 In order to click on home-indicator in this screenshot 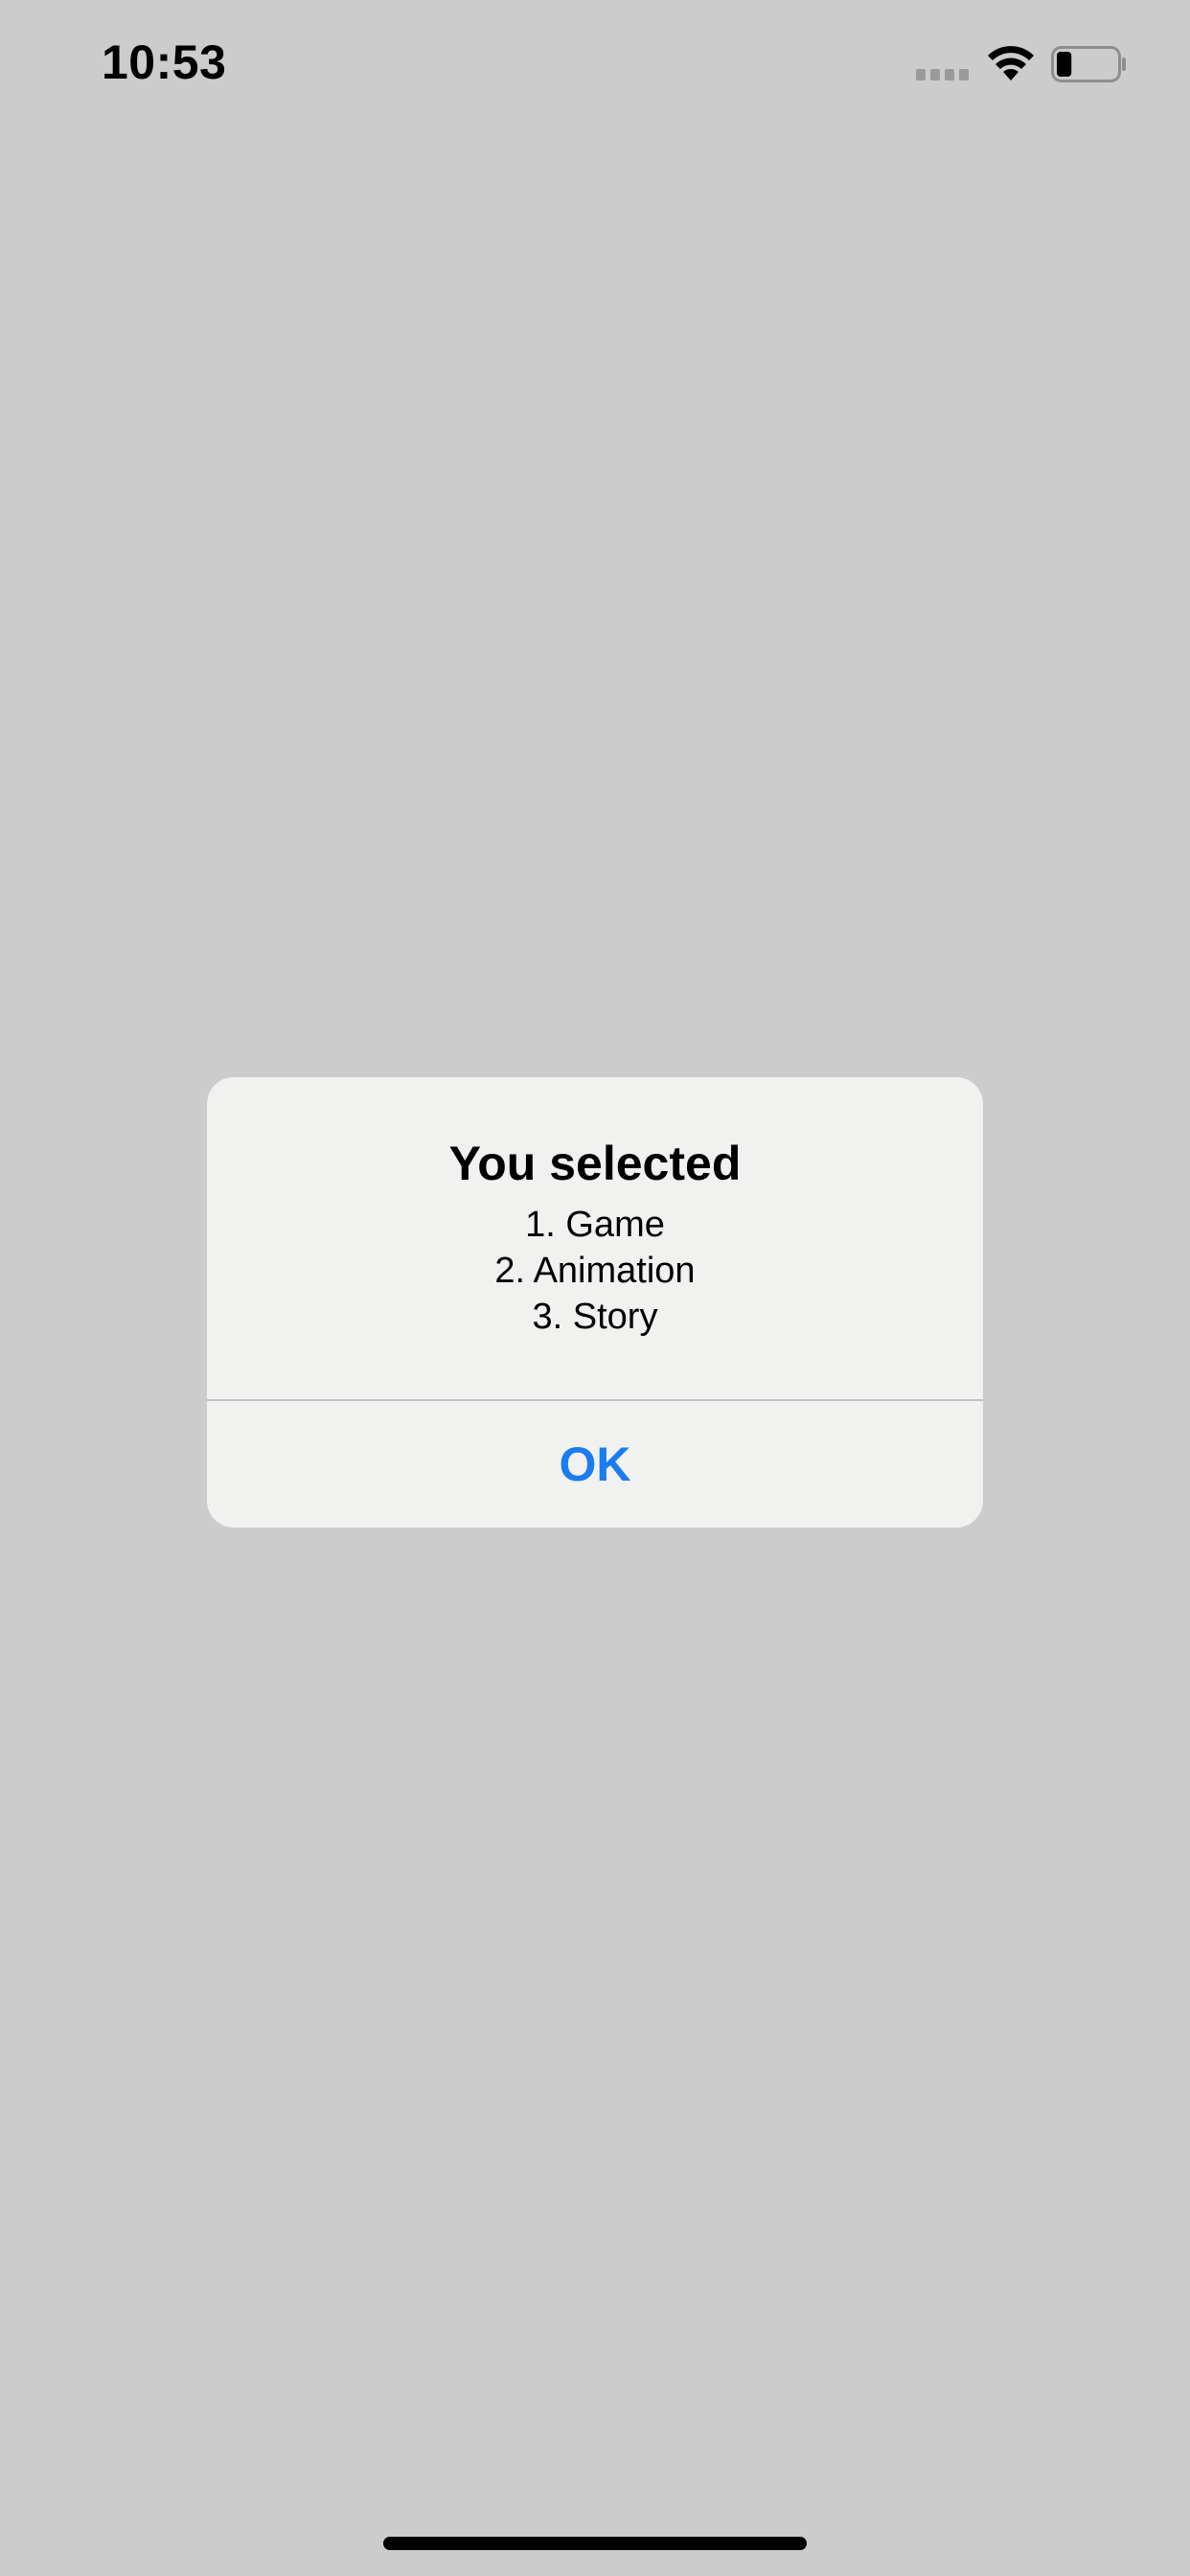, I will do `click(595, 2543)`.